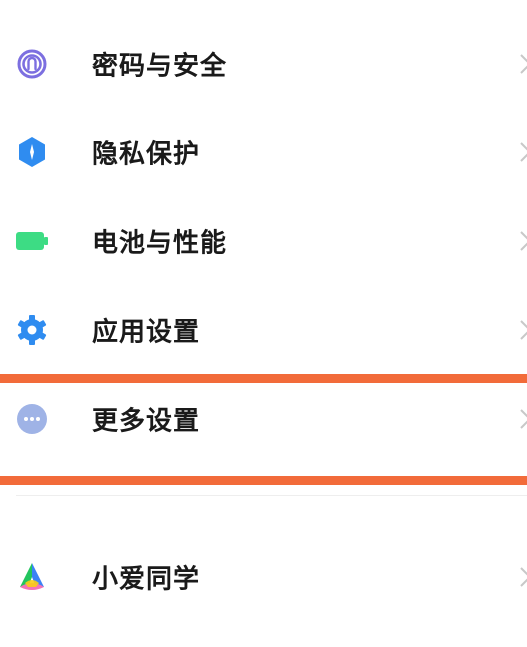 This screenshot has height=647, width=527. Describe the element at coordinates (146, 332) in the screenshot. I see `settings-item-label: 应用设置` at that location.